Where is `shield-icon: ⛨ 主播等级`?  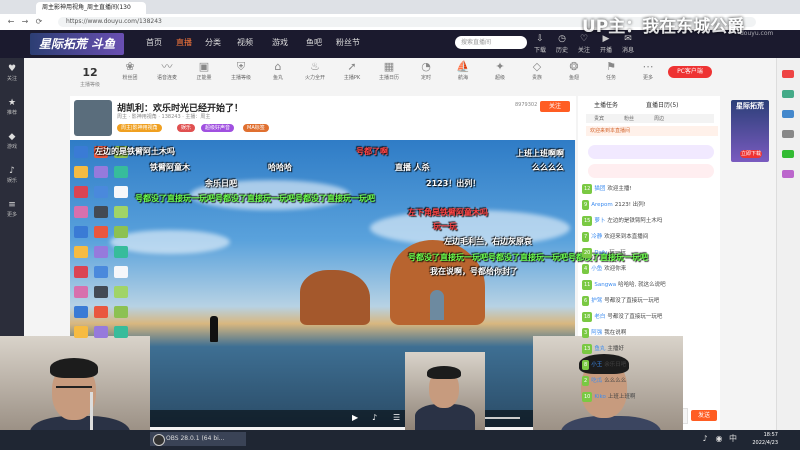
shield-icon: ⛨ 主播等级 is located at coordinates (241, 70).